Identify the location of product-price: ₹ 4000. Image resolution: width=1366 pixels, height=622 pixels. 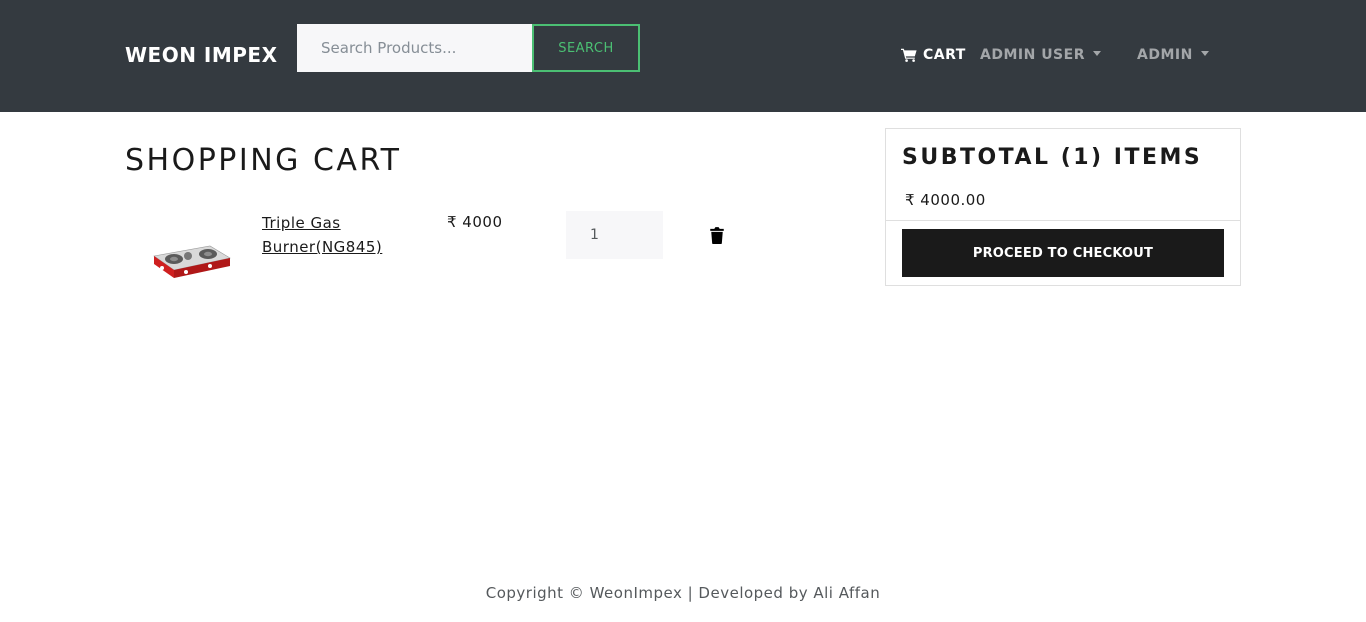
(475, 222).